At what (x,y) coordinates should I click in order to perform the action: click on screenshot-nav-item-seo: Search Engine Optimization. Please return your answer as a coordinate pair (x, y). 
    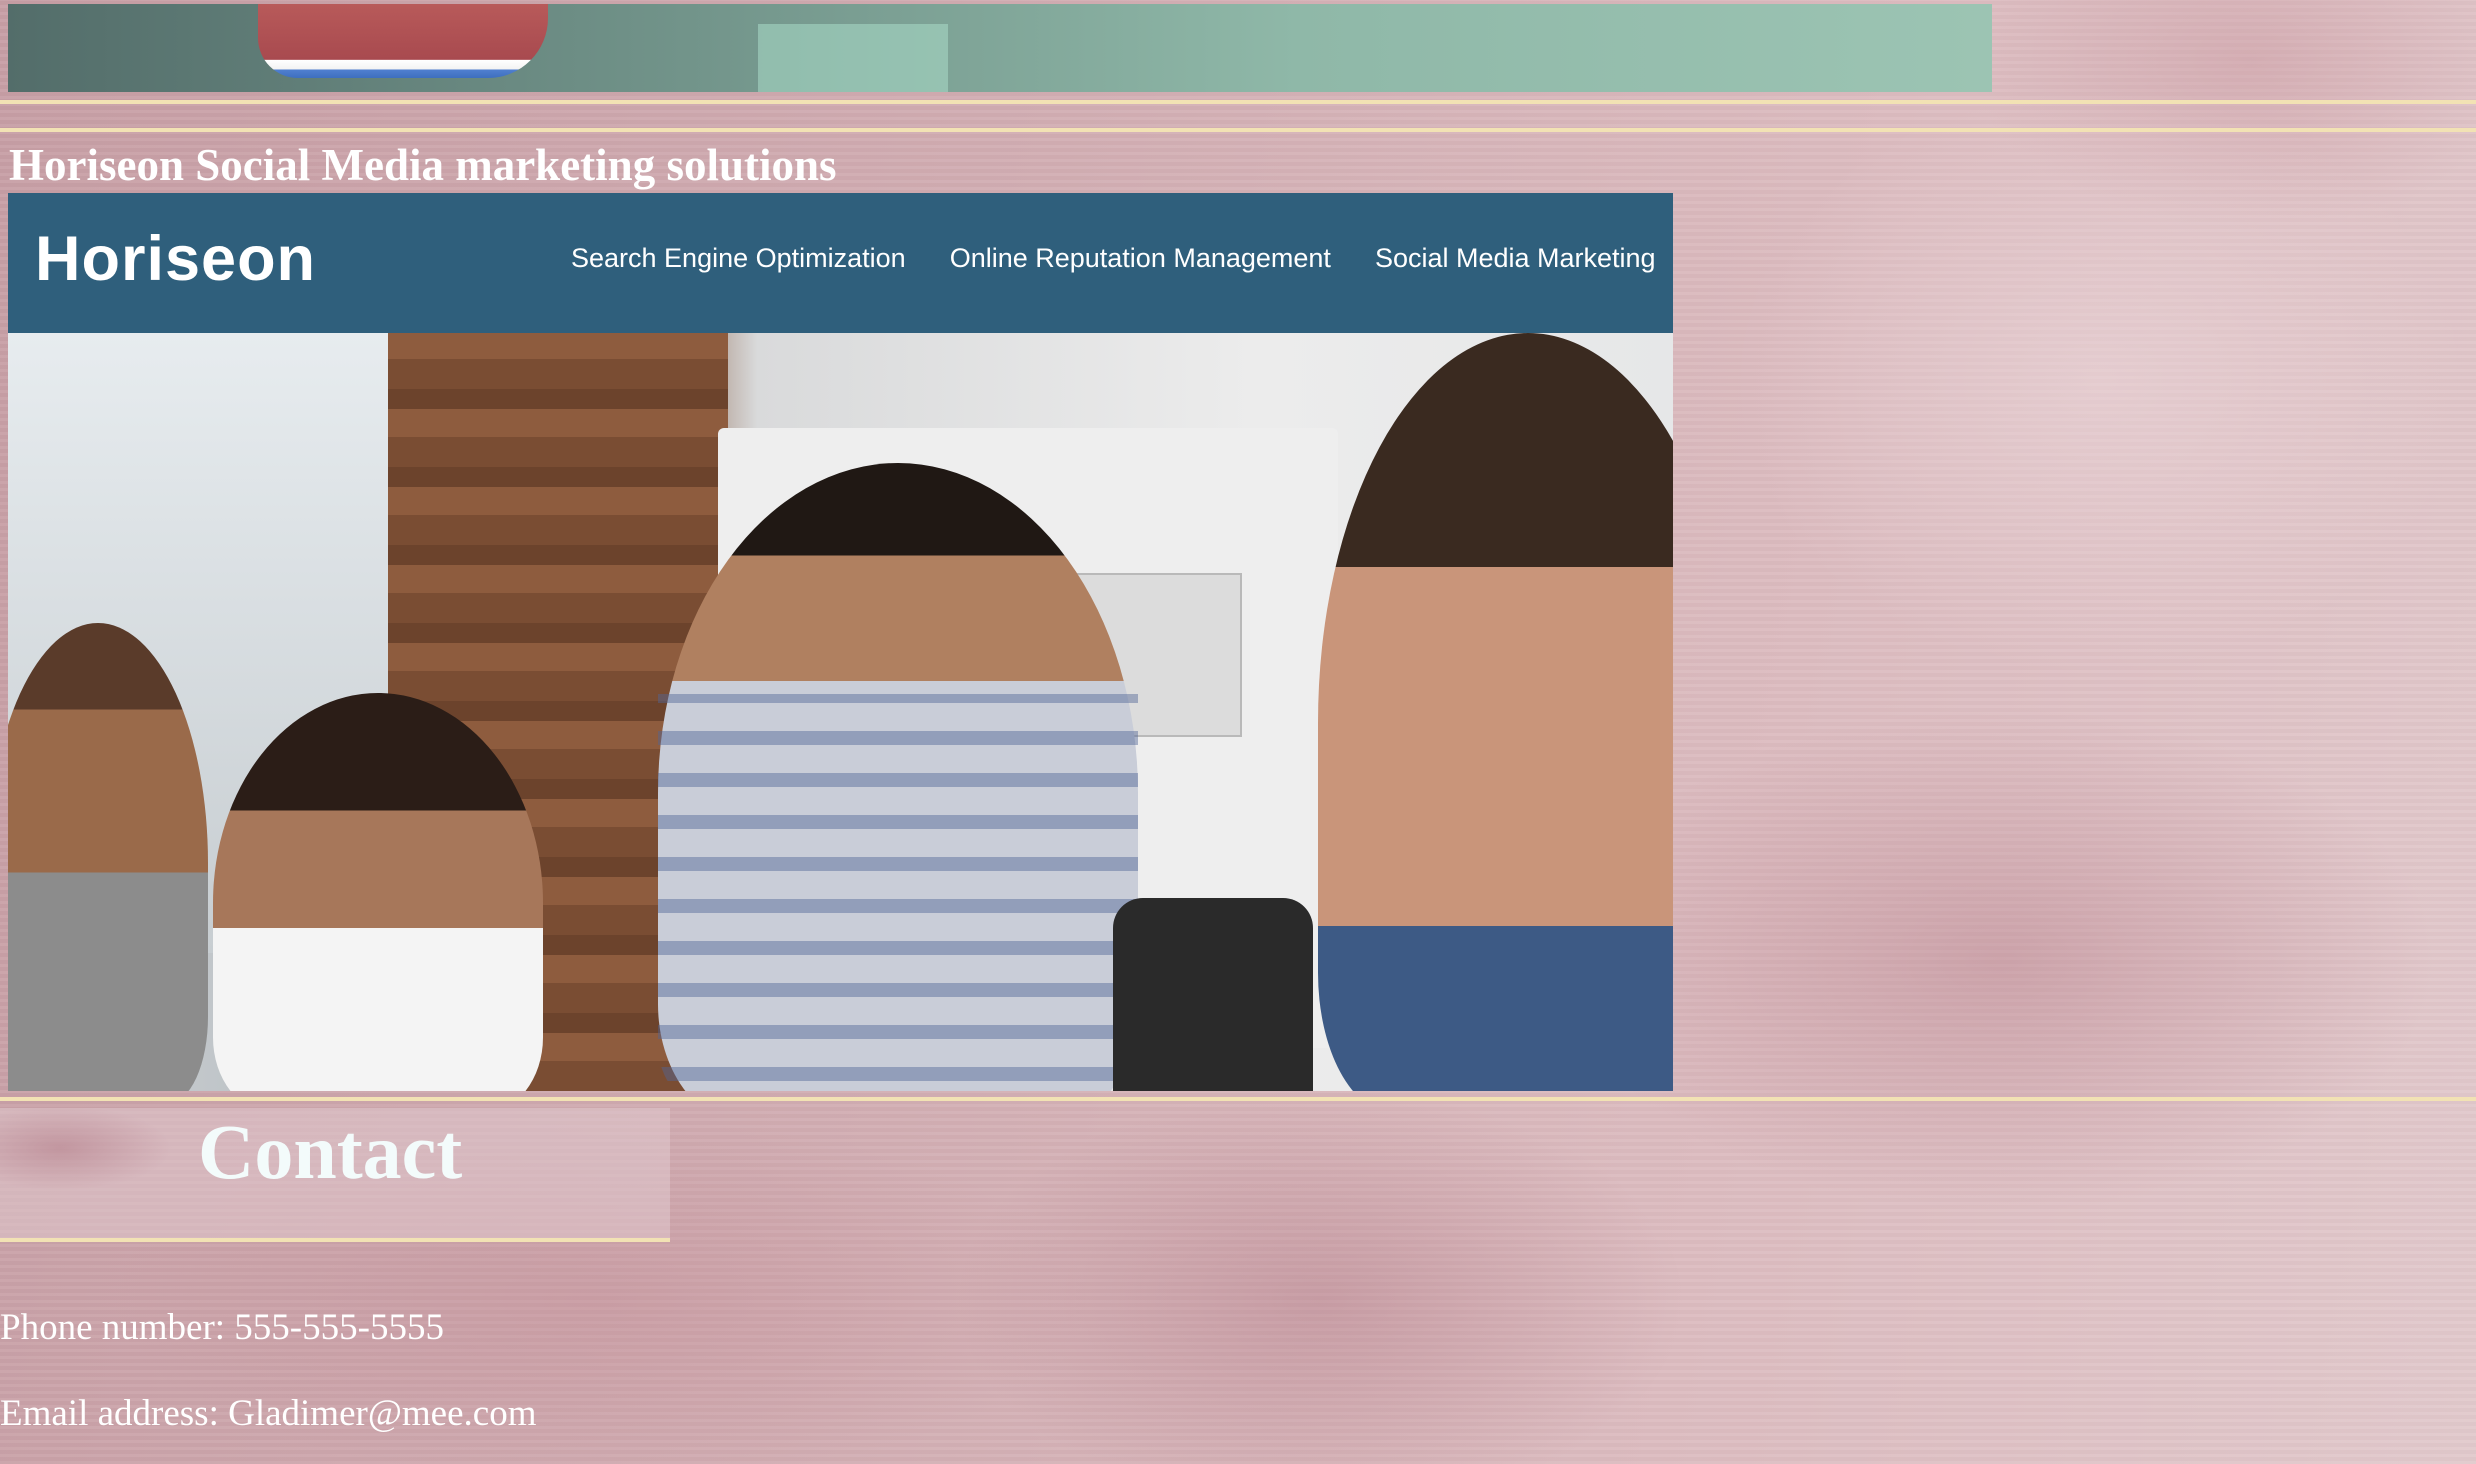
    Looking at the image, I should click on (738, 258).